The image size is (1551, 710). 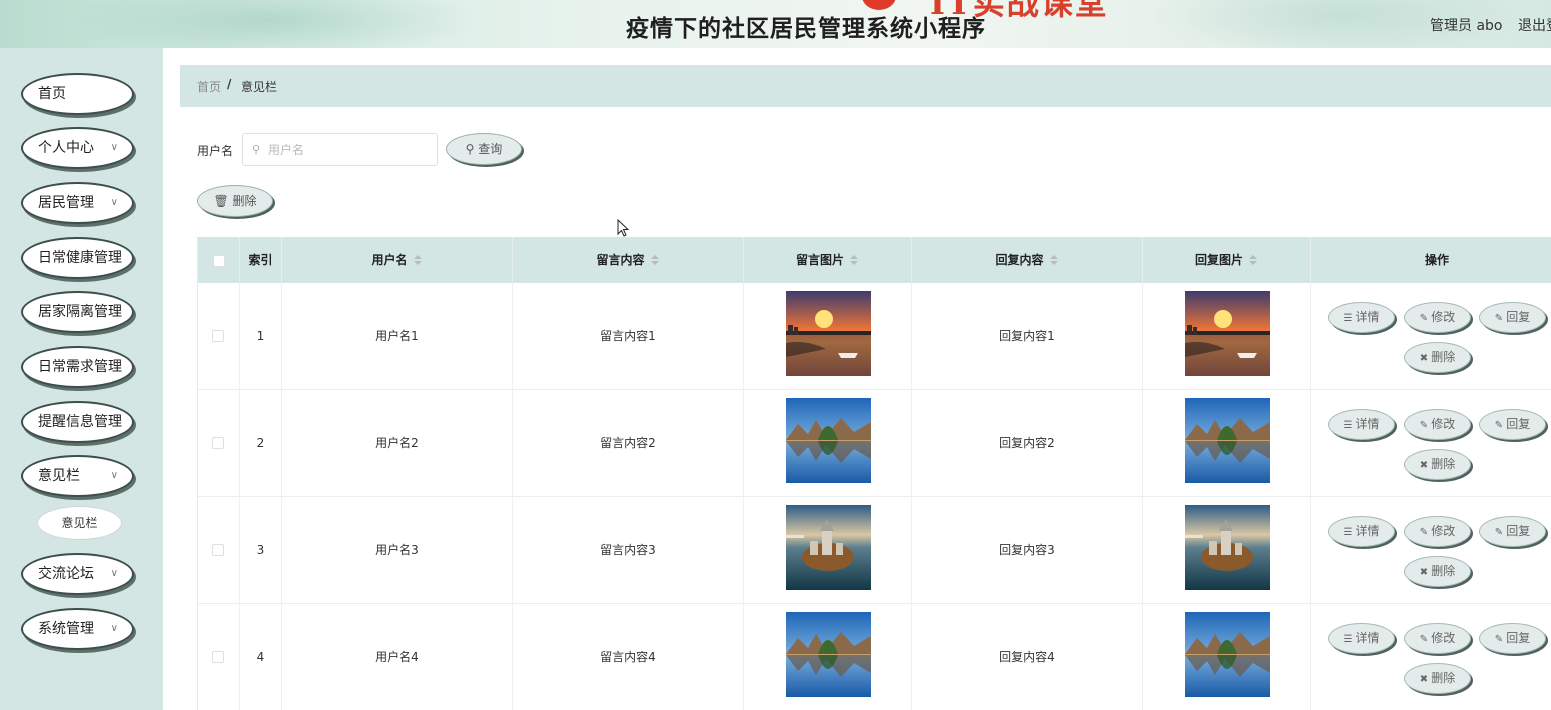 What do you see at coordinates (256, 149) in the screenshot?
I see `search-icon: ⚲` at bounding box center [256, 149].